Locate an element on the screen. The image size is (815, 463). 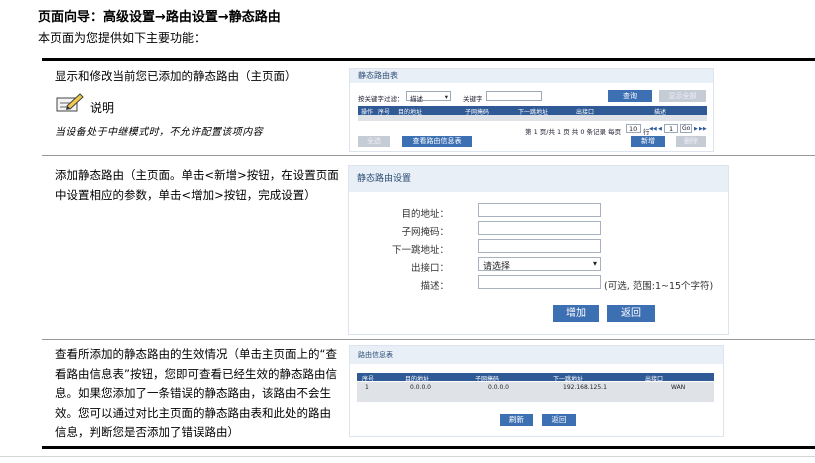
info-cell-mask: 0.0.0.0 is located at coordinates (498, 387).